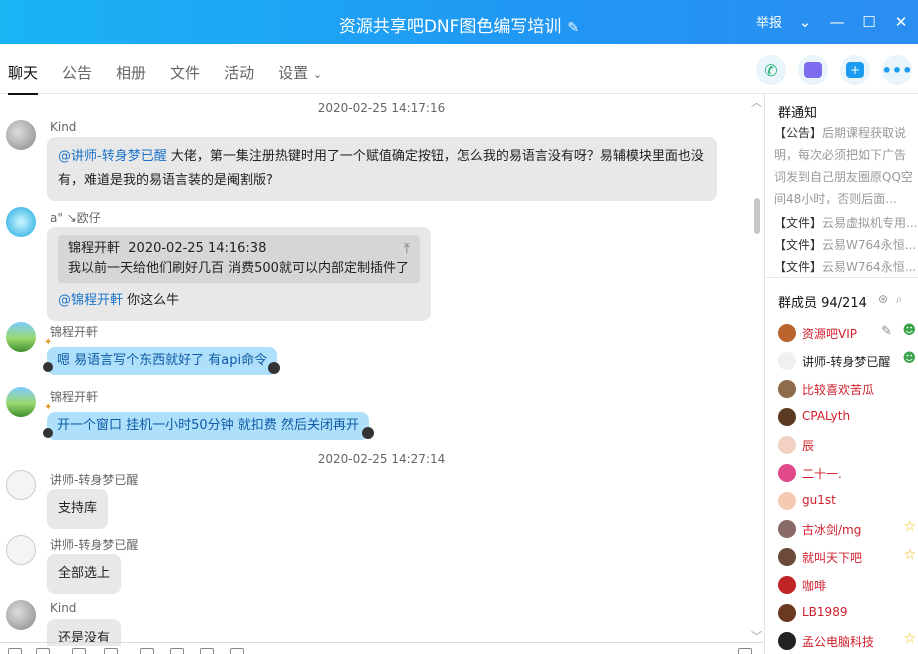 This screenshot has width=918, height=654. What do you see at coordinates (407, 249) in the screenshot?
I see `jump-to-top-icon: ⤒` at bounding box center [407, 249].